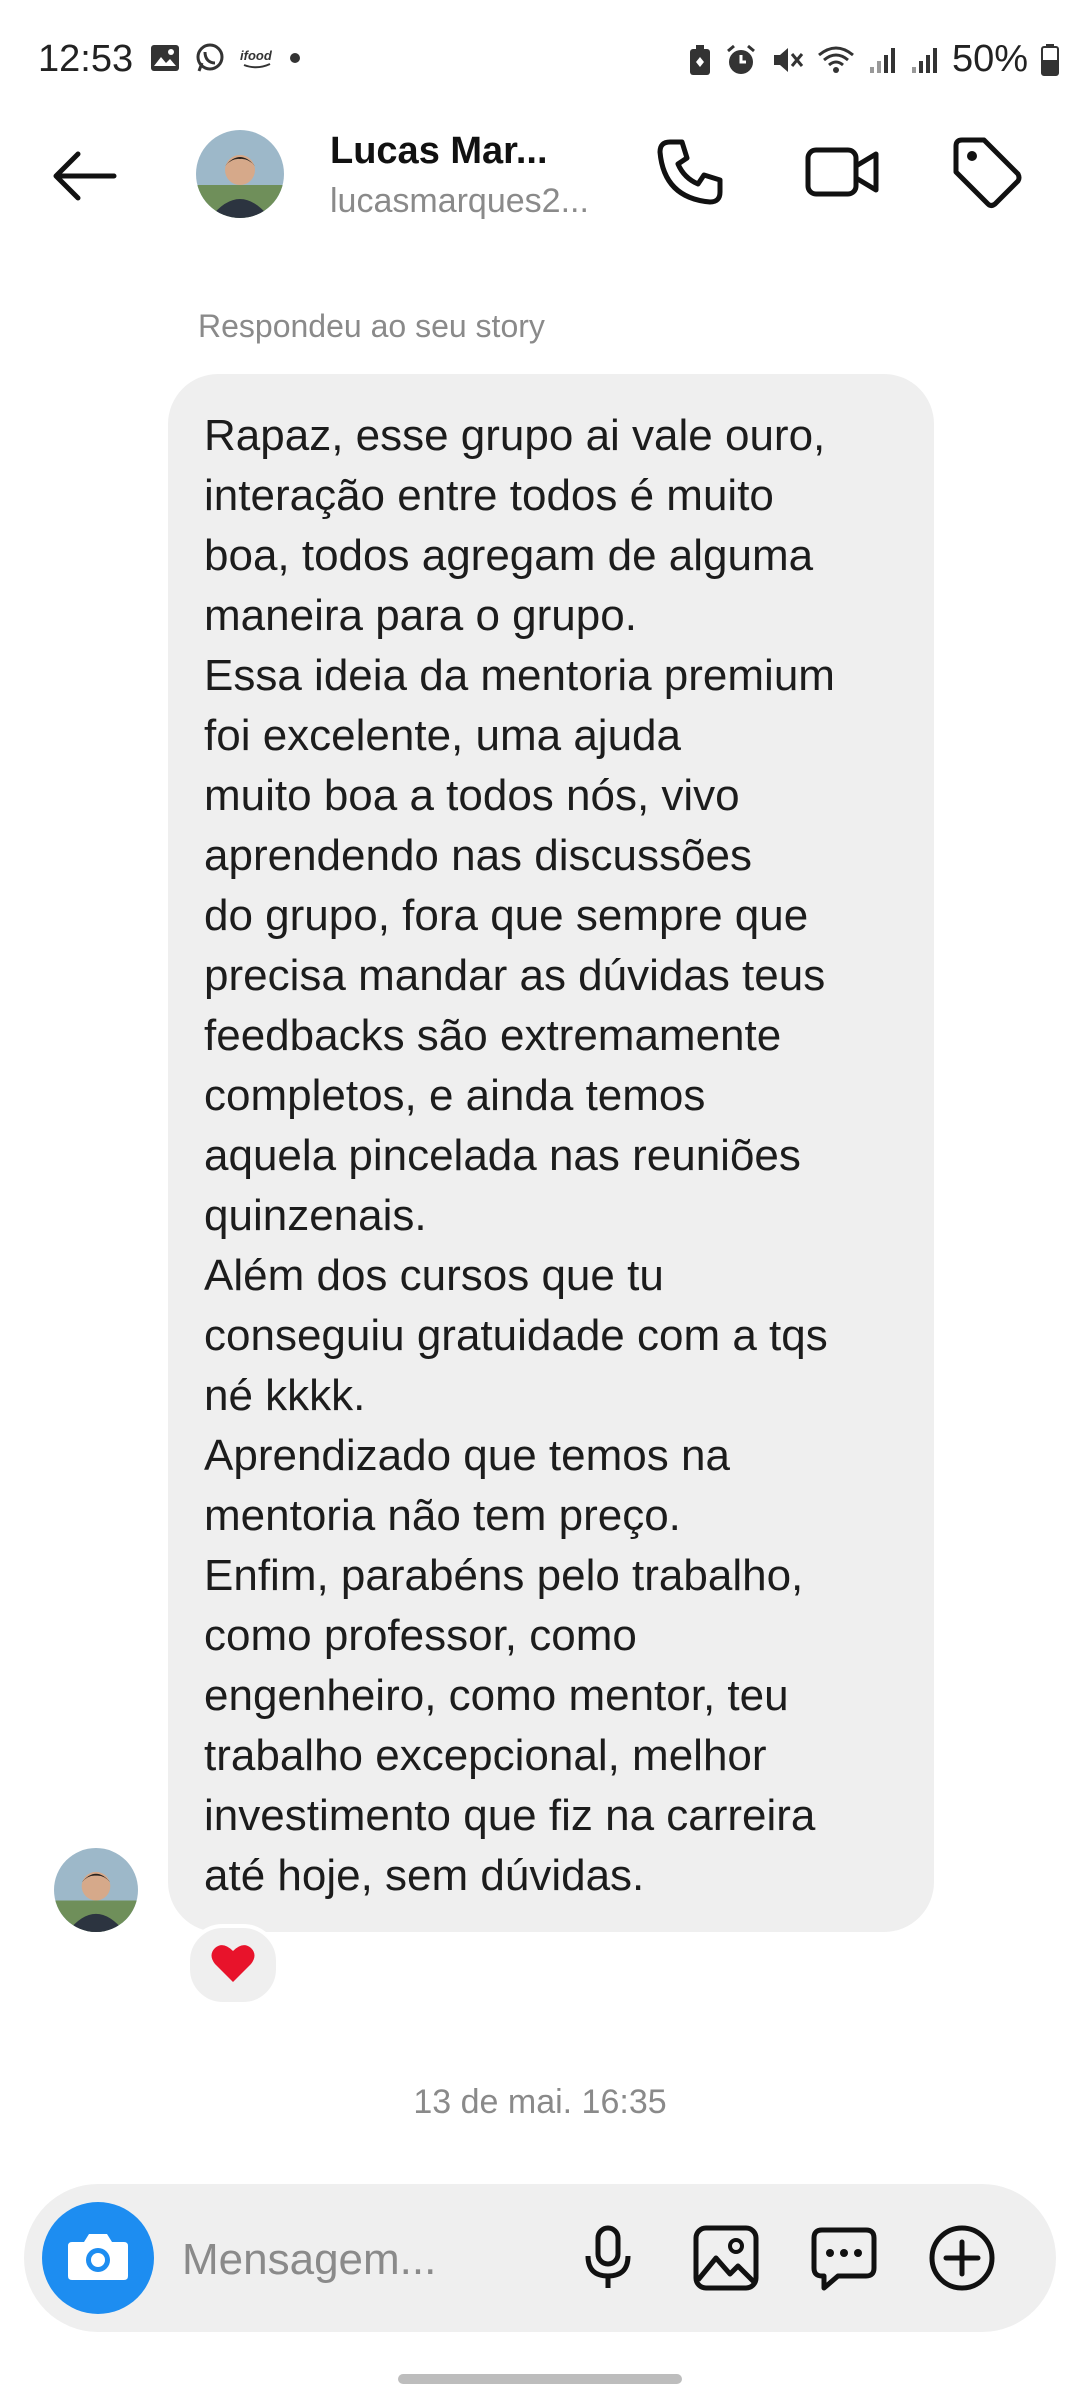 The image size is (1080, 2400). Describe the element at coordinates (371, 326) in the screenshot. I see `story-reply-label: Respondeu ao seu story` at that location.